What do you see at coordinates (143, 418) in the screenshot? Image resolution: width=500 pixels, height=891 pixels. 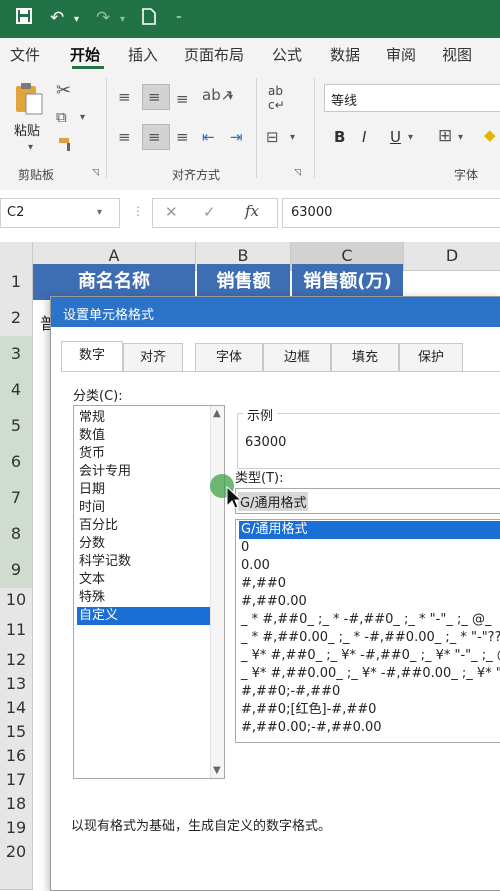 I see `category-item: 常规` at bounding box center [143, 418].